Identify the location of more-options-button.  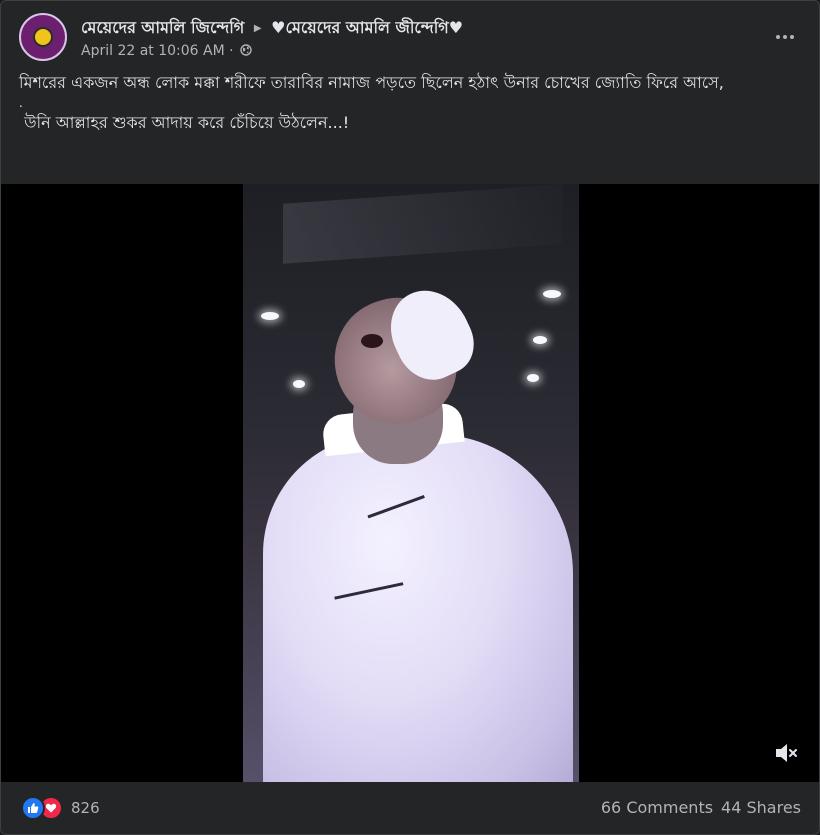
(785, 37).